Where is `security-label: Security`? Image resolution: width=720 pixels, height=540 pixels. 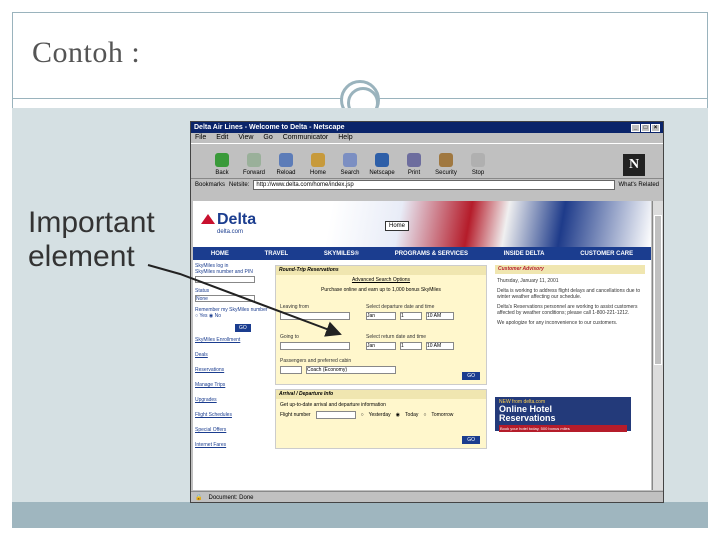
security-label: Security is located at coordinates (446, 173).